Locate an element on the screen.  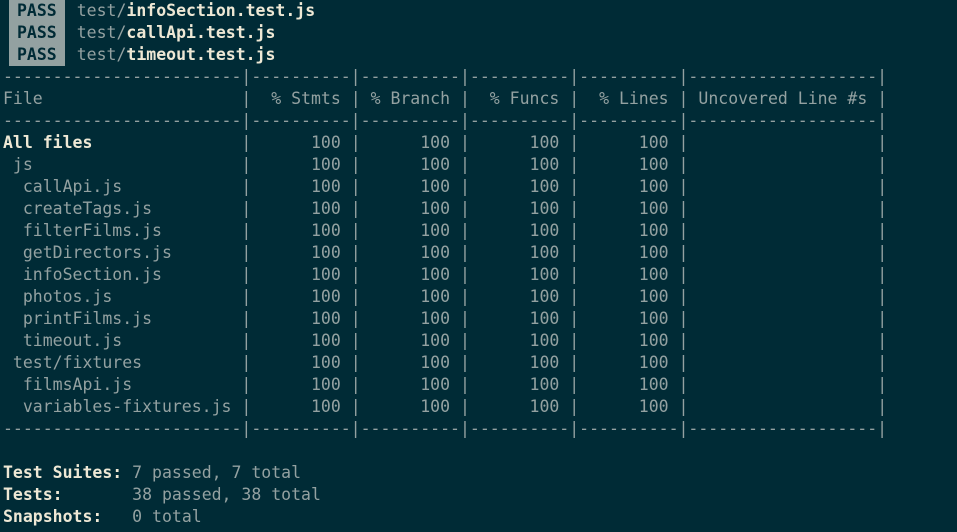
column-header: Uncovered Line #s is located at coordinates (783, 98).